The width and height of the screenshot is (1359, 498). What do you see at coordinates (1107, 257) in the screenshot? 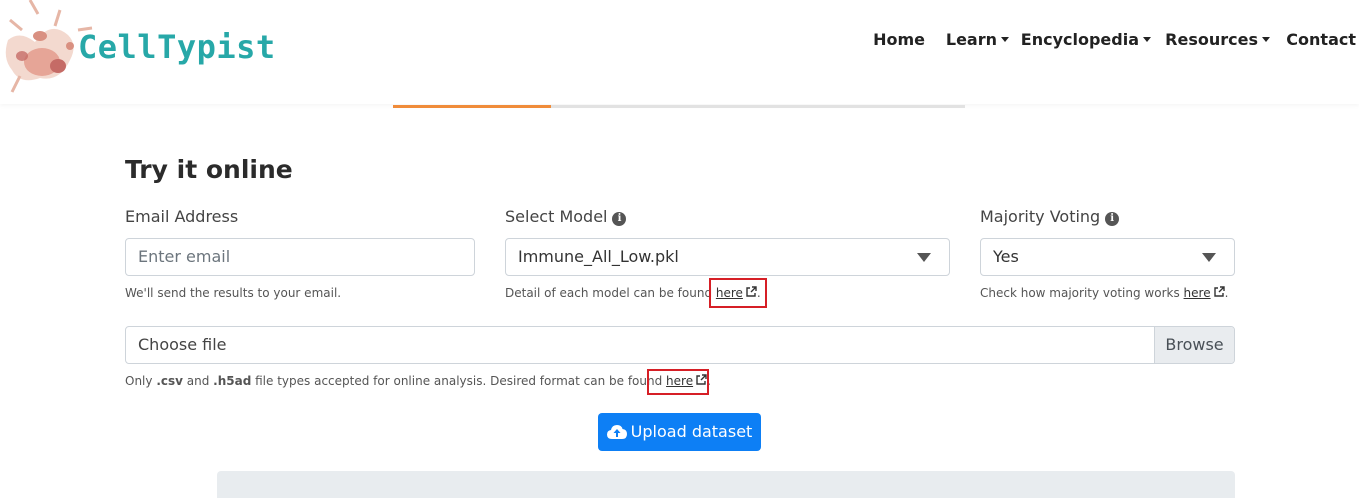
I see `voting-select: Yes` at bounding box center [1107, 257].